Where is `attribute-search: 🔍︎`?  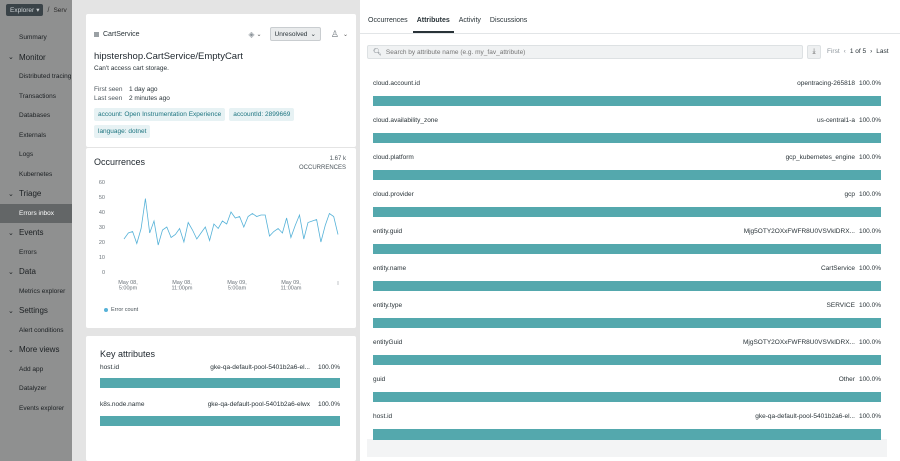
attribute-search: 🔍︎ is located at coordinates (585, 52).